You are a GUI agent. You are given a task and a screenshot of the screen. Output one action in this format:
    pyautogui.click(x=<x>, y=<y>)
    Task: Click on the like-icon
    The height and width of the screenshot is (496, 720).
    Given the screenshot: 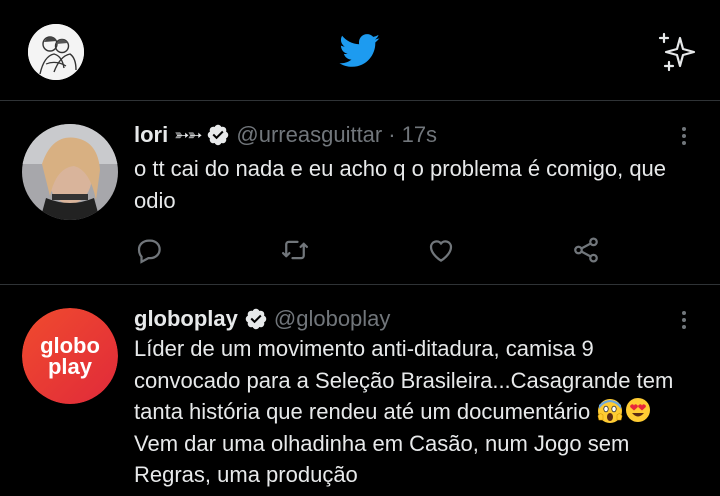 What is the action you would take?
    pyautogui.click(x=441, y=250)
    